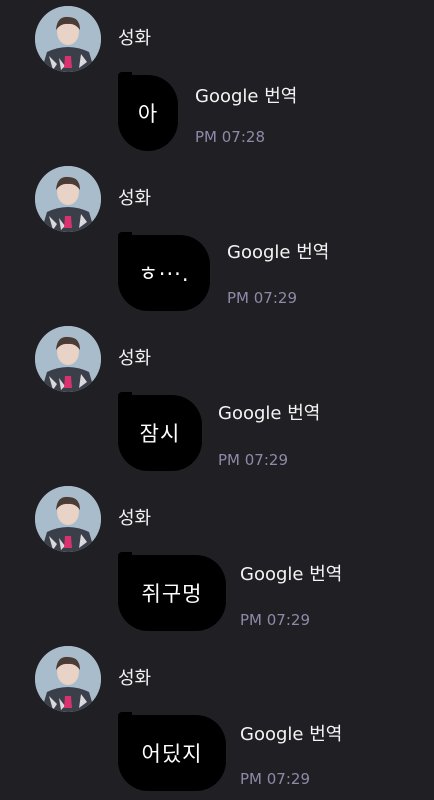 This screenshot has height=800, width=434. What do you see at coordinates (172, 753) in the screenshot?
I see `message-bubble: 어딨지` at bounding box center [172, 753].